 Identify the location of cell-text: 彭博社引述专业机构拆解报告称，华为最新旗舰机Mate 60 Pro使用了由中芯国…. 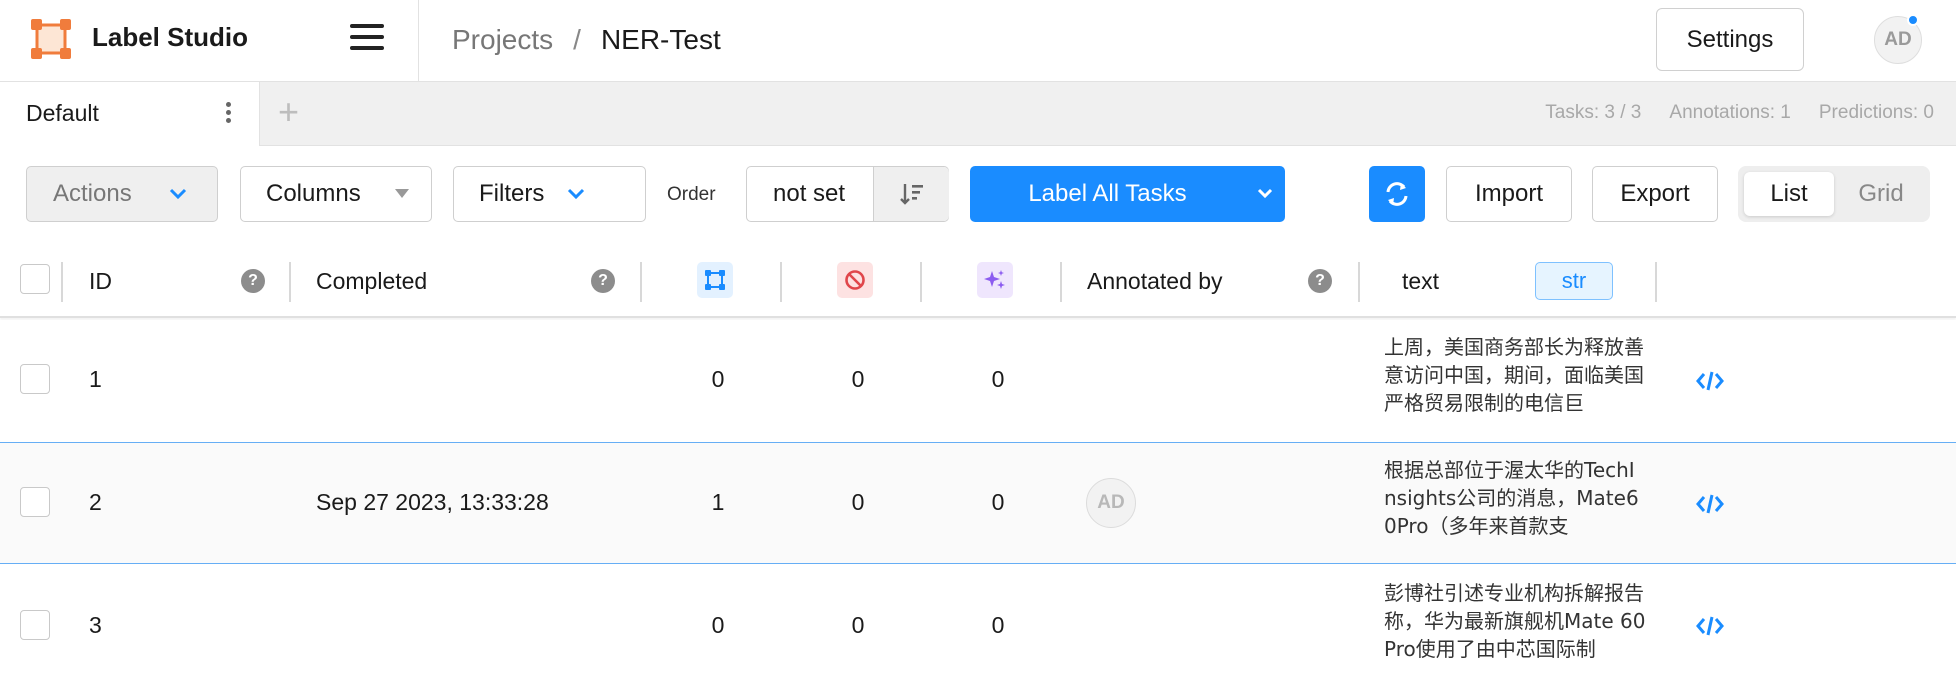
(1515, 621).